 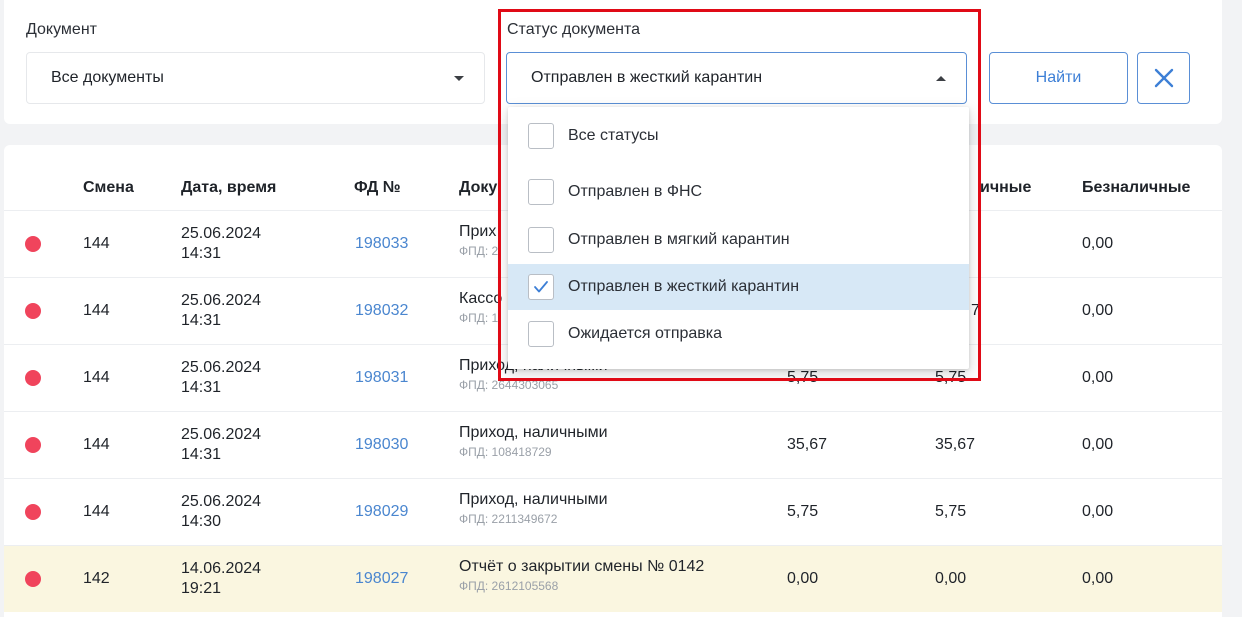 What do you see at coordinates (479, 318) in the screenshot?
I see `fpd-value: ФПД: 1` at bounding box center [479, 318].